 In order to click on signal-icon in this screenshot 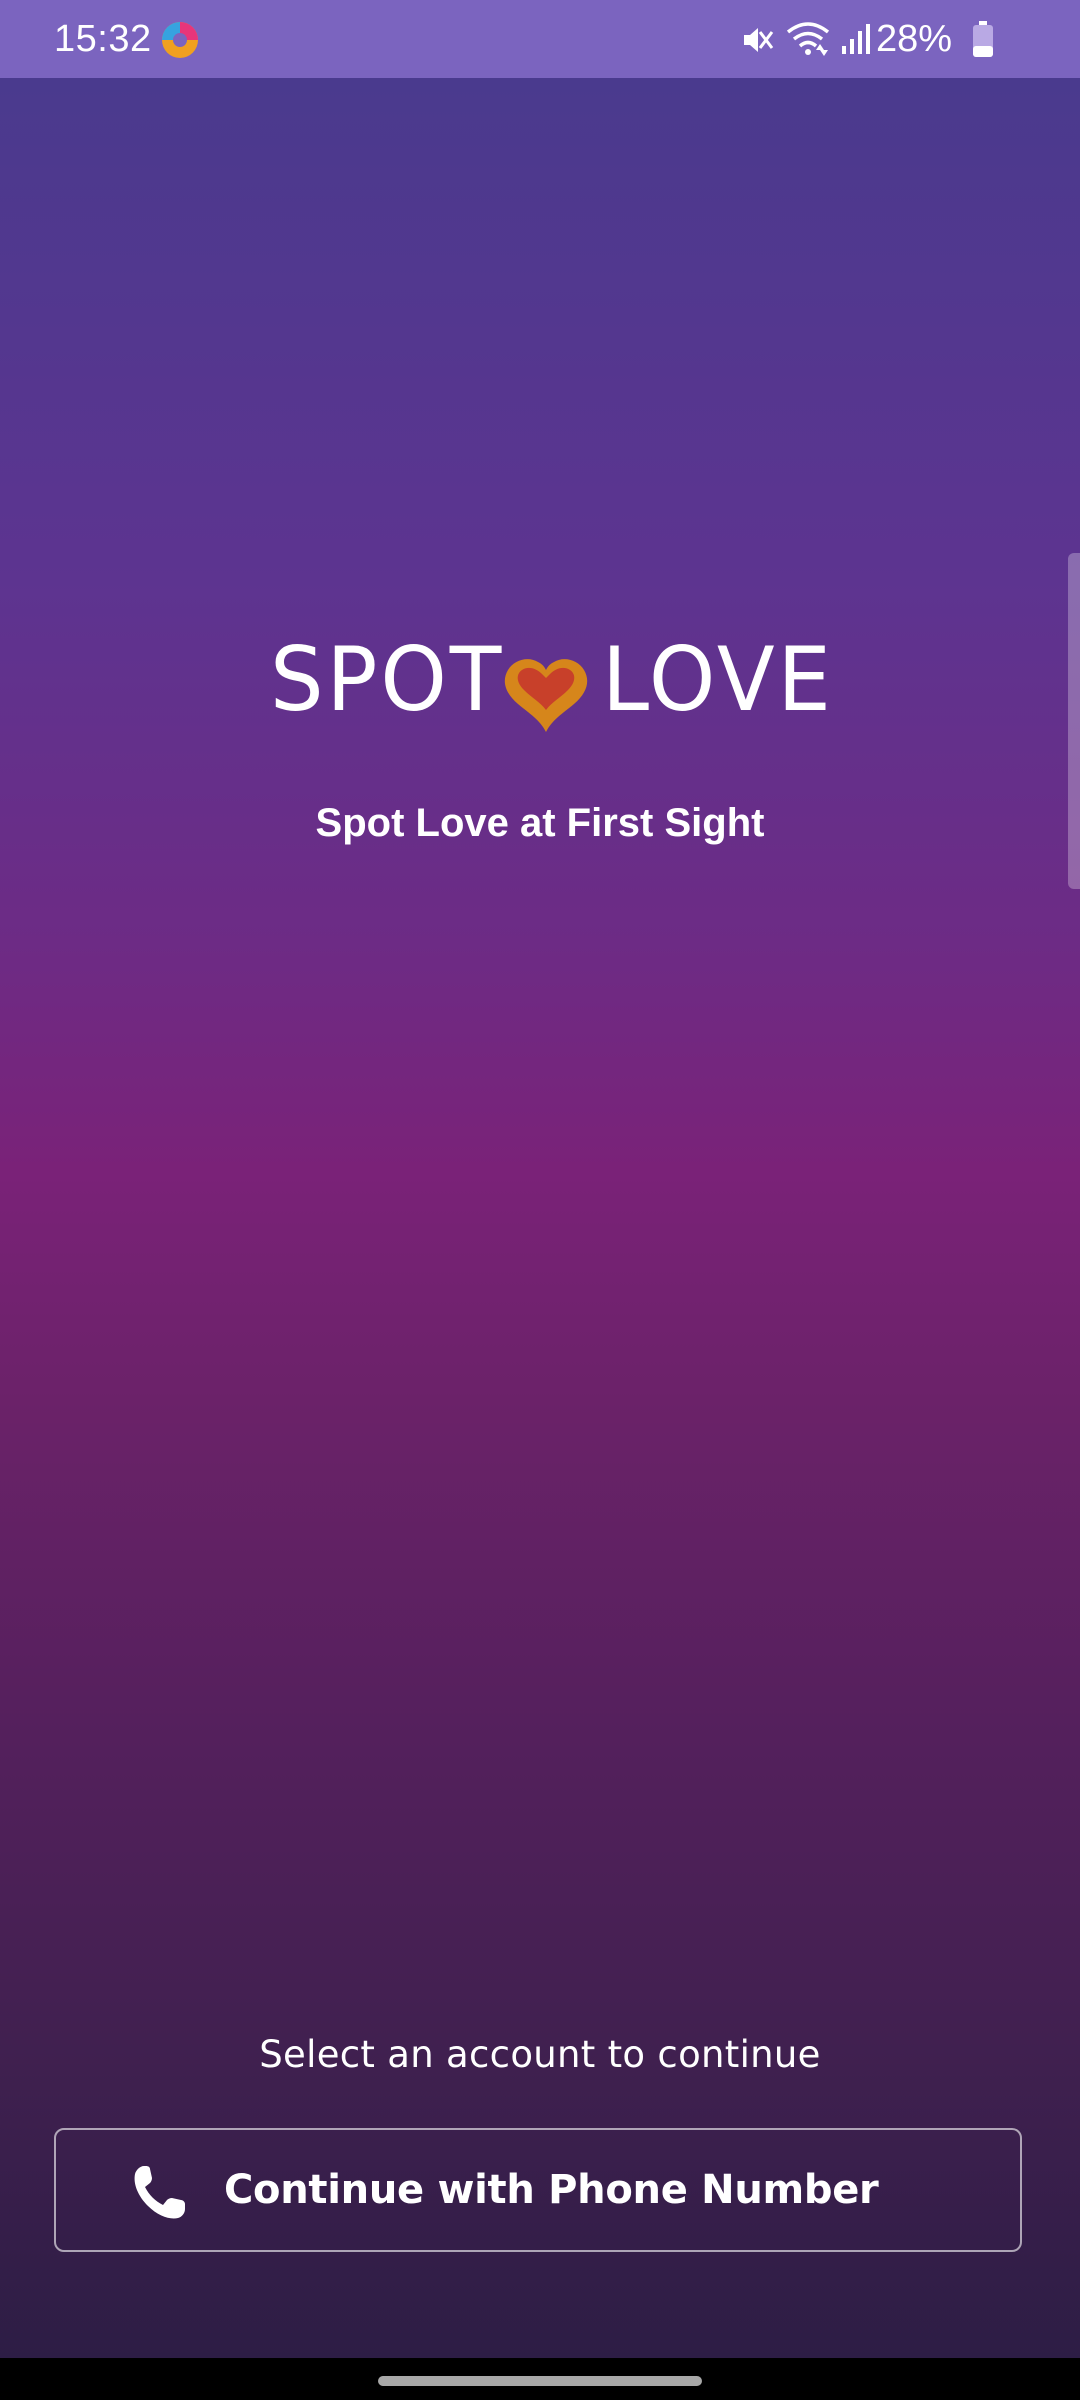, I will do `click(856, 39)`.